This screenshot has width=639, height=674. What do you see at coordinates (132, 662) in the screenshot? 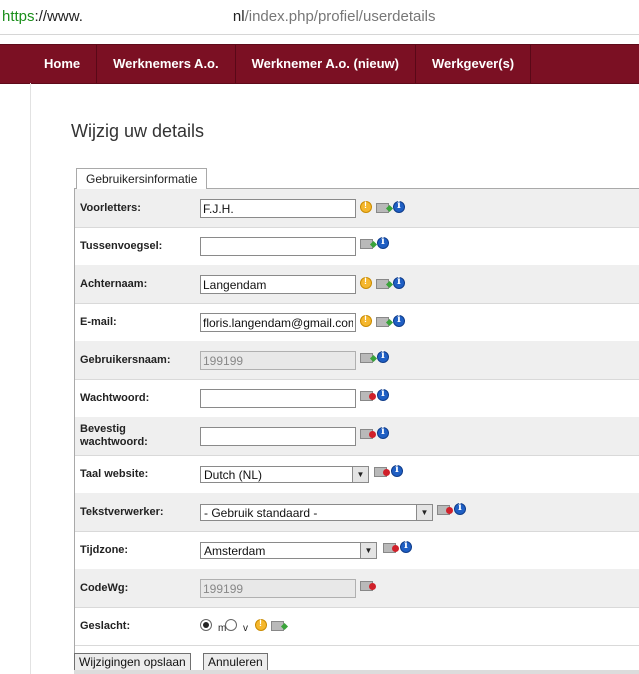
I see `save-button: Wijzigingen opslaan` at bounding box center [132, 662].